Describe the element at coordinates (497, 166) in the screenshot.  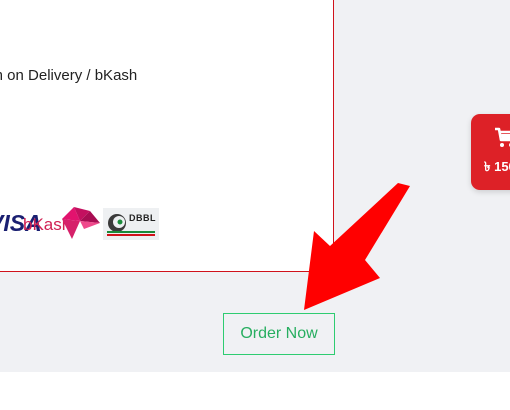
I see `cart-total: ৳ 1500` at that location.